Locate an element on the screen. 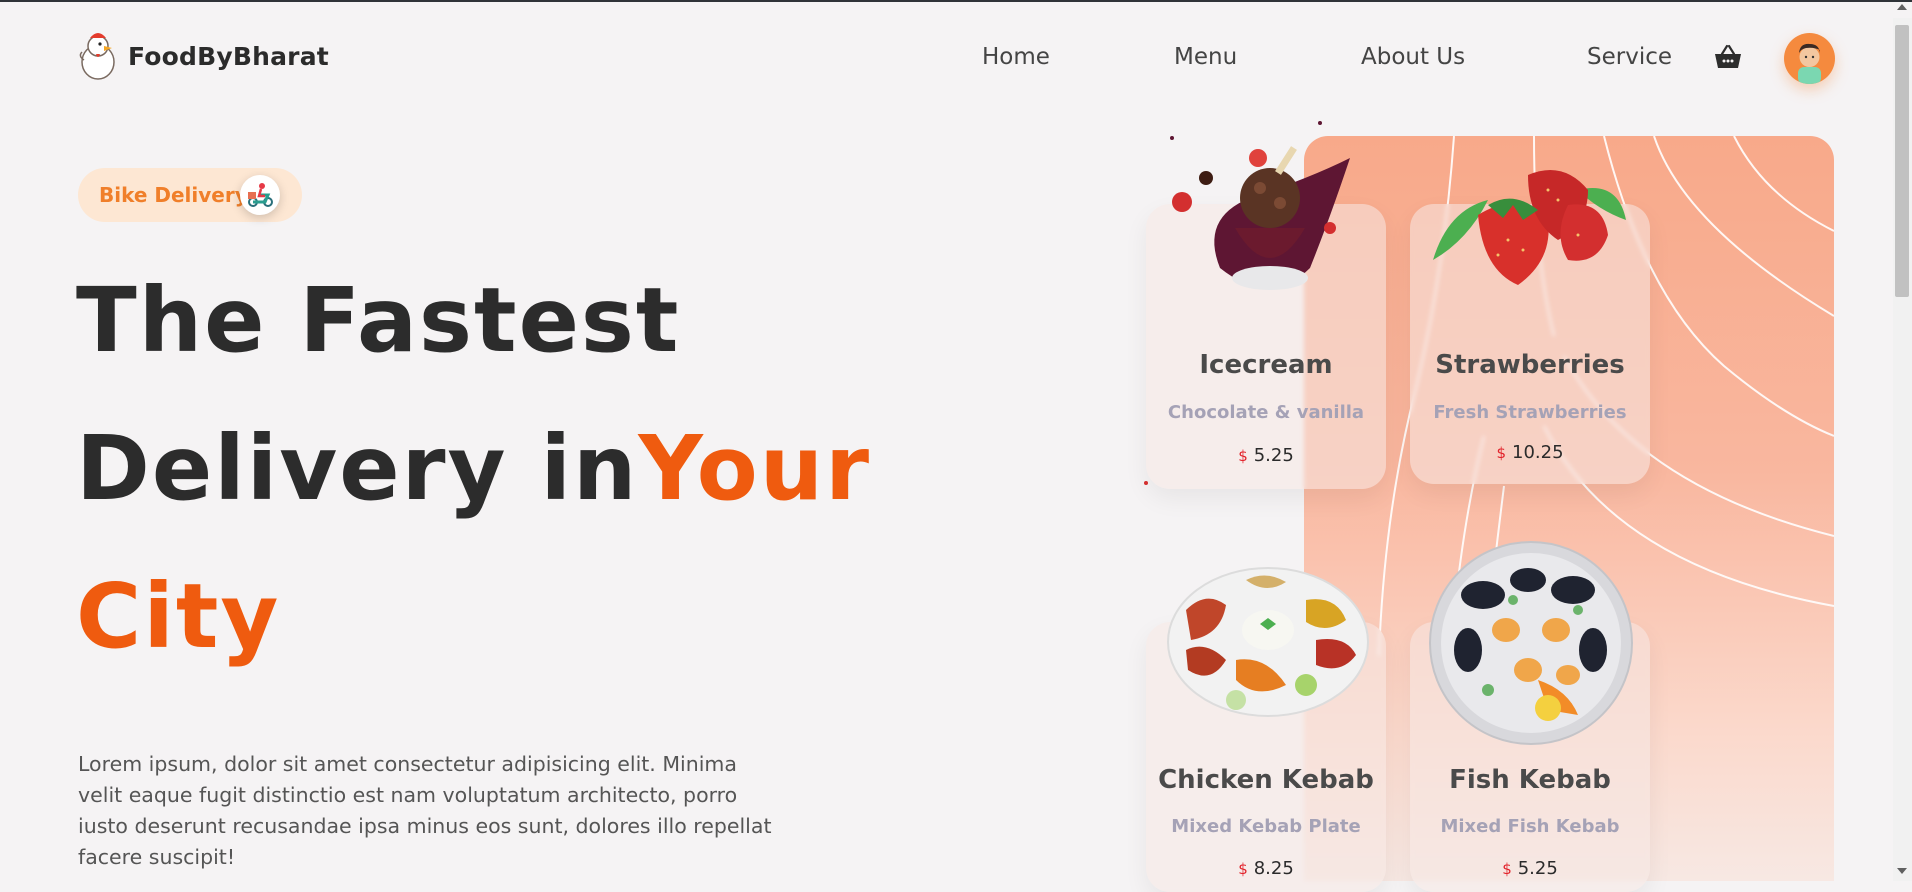 This screenshot has height=892, width=1912. menu-card-price: $8.25 is located at coordinates (1266, 868).